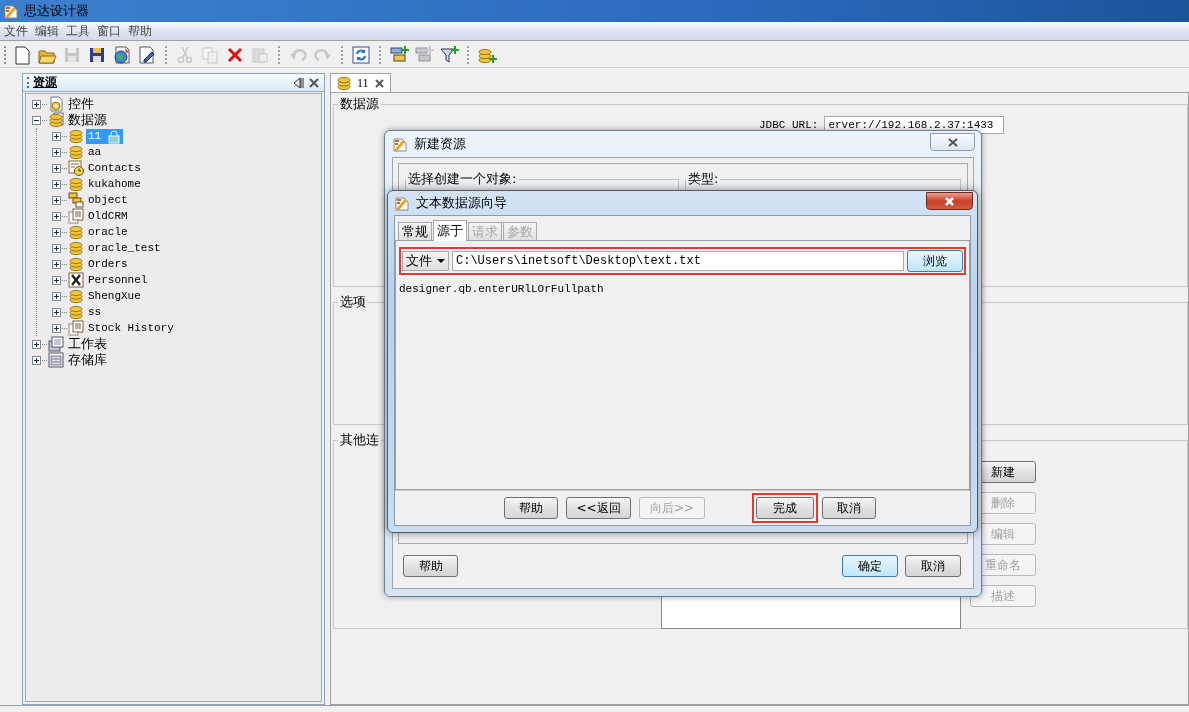 This screenshot has width=1189, height=712. I want to click on dialog-title: 文本数据源向导, so click(461, 203).